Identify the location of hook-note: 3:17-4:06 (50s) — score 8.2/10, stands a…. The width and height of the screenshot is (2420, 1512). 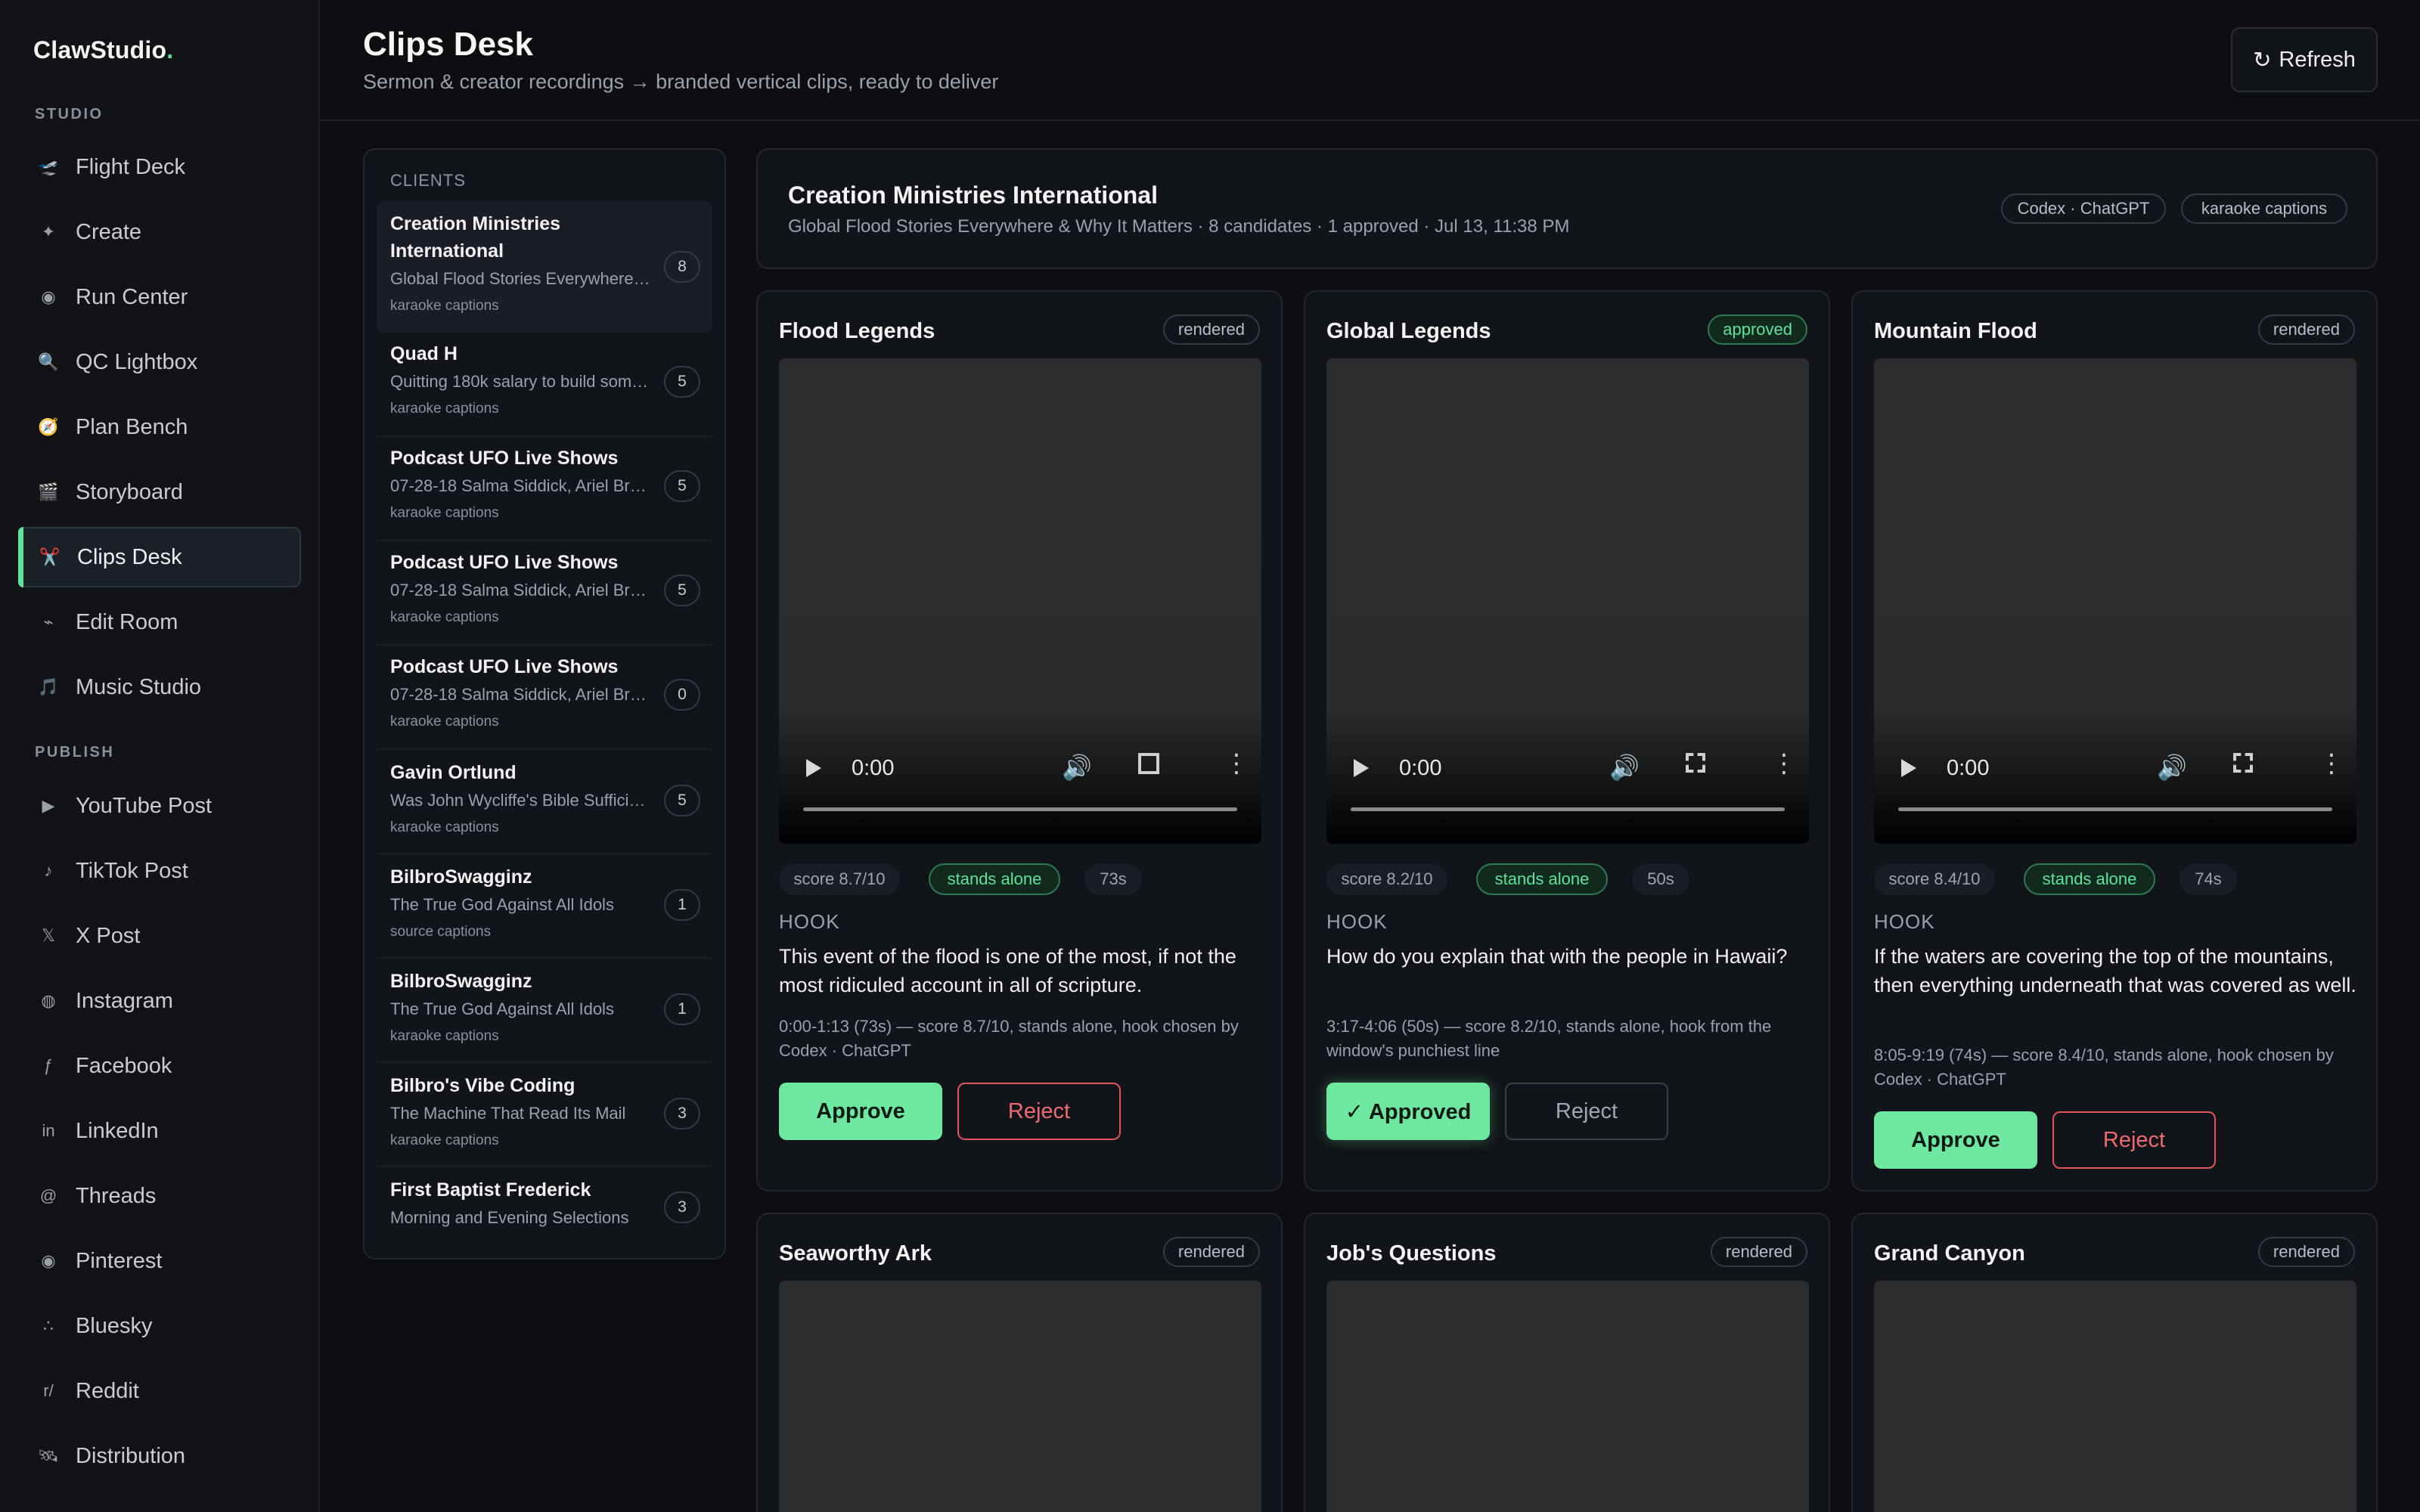
(1549, 1039).